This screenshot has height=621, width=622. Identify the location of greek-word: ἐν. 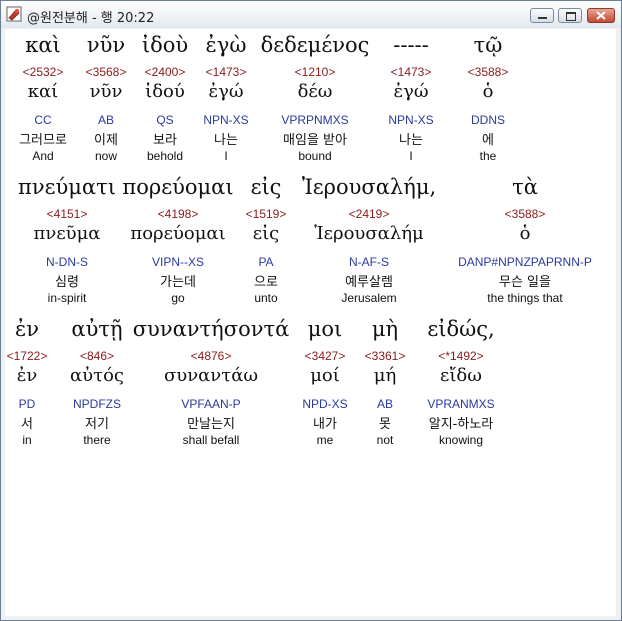
(27, 329).